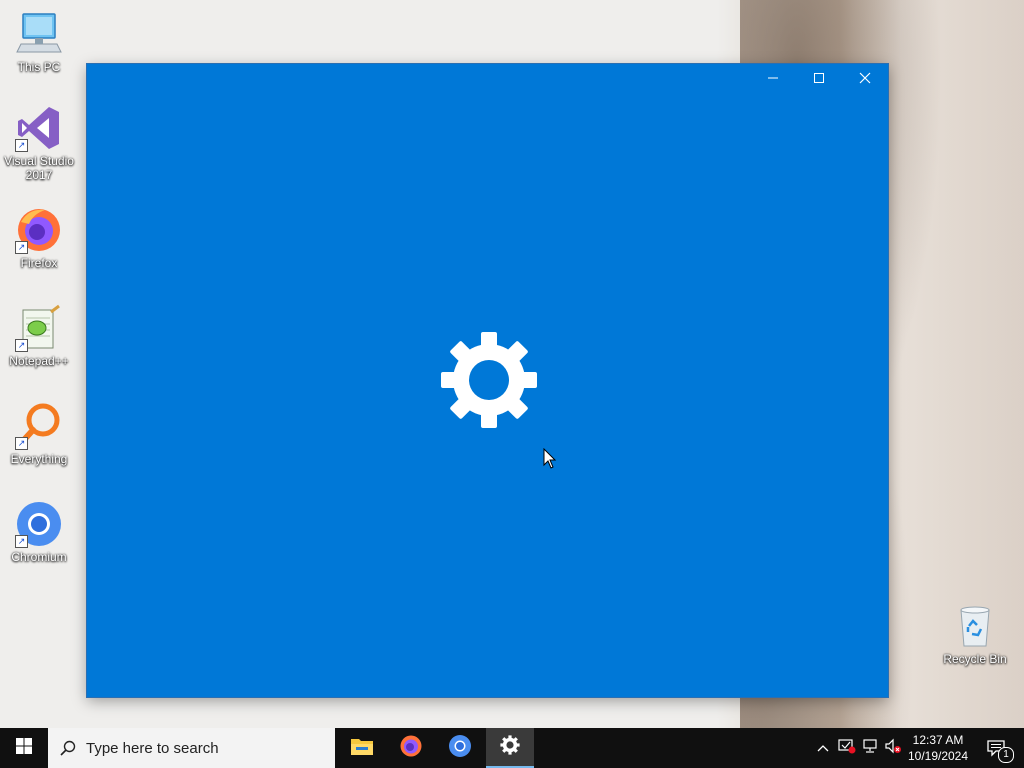  Describe the element at coordinates (39, 34) in the screenshot. I see `computer-icon` at that location.